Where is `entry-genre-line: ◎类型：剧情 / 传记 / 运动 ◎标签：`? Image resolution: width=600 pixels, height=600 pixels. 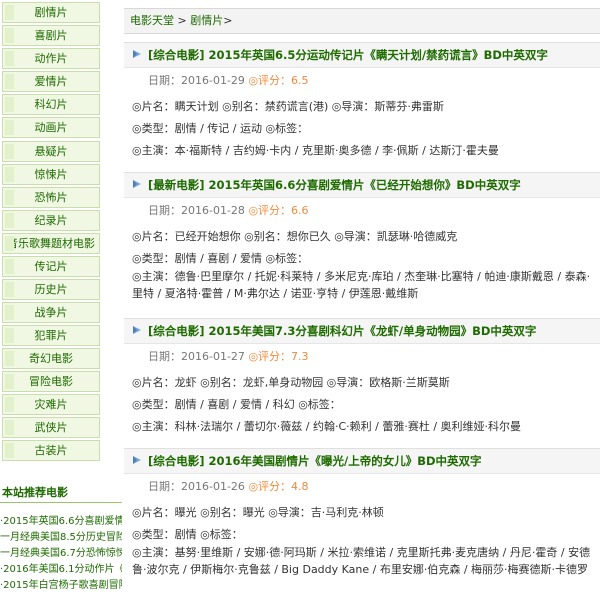
entry-genre-line: ◎类型：剧情 / 传记 / 运动 ◎标签： is located at coordinates (220, 128).